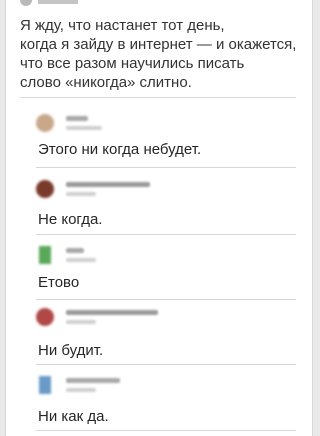 The width and height of the screenshot is (320, 436). What do you see at coordinates (132, 63) in the screenshot?
I see `post-line: что все разом научились писать` at bounding box center [132, 63].